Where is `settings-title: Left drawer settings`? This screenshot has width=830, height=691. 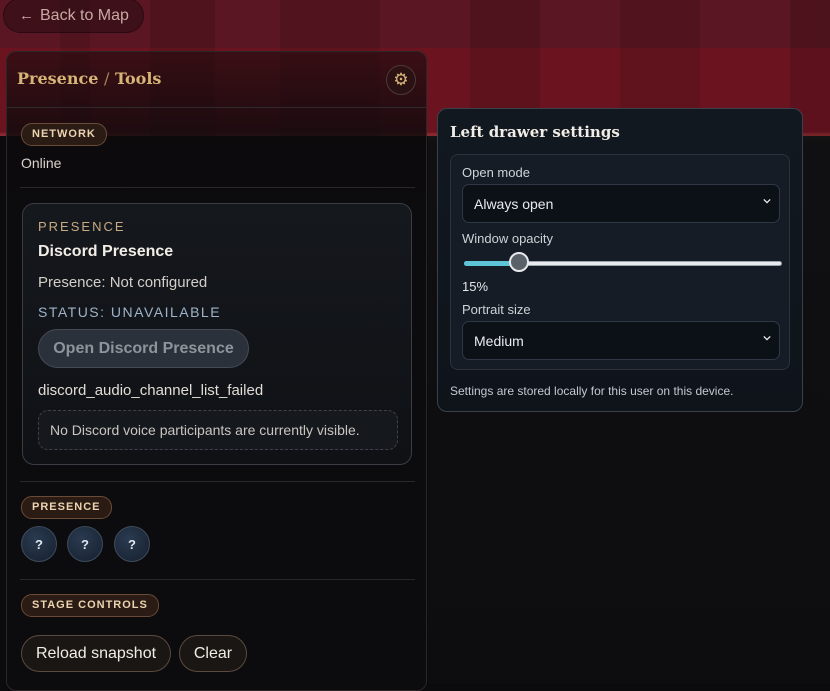
settings-title: Left drawer settings is located at coordinates (535, 132).